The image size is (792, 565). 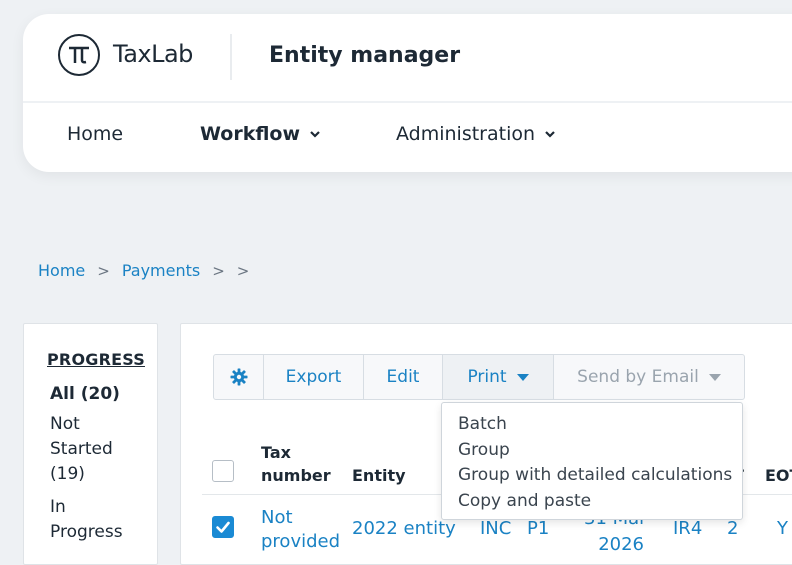 I want to click on settings-button, so click(x=239, y=377).